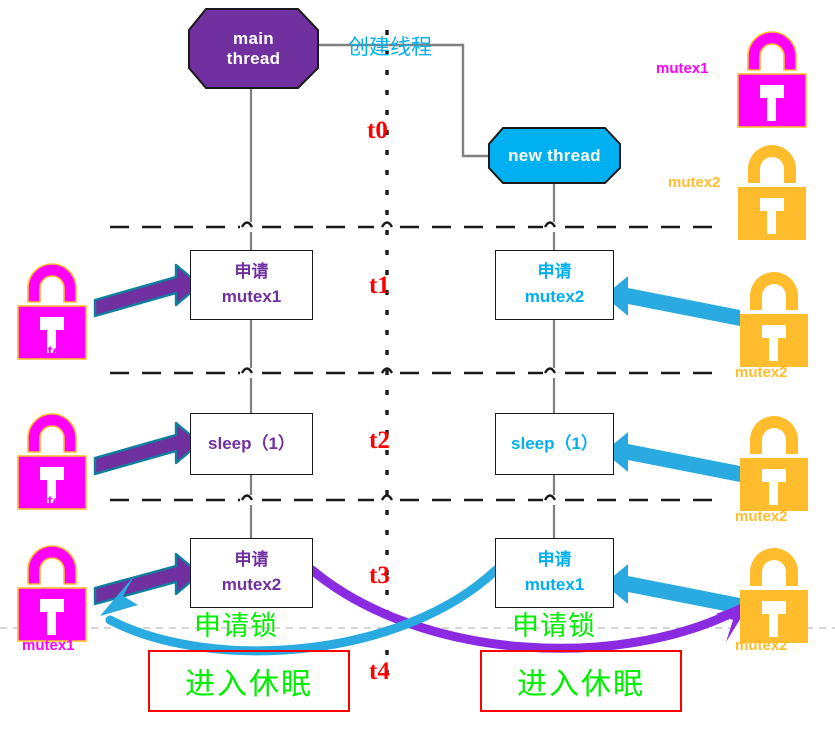 The height and width of the screenshot is (730, 835). Describe the element at coordinates (251, 573) in the screenshot. I see `step-left-t3: 申请 mutex2` at that location.